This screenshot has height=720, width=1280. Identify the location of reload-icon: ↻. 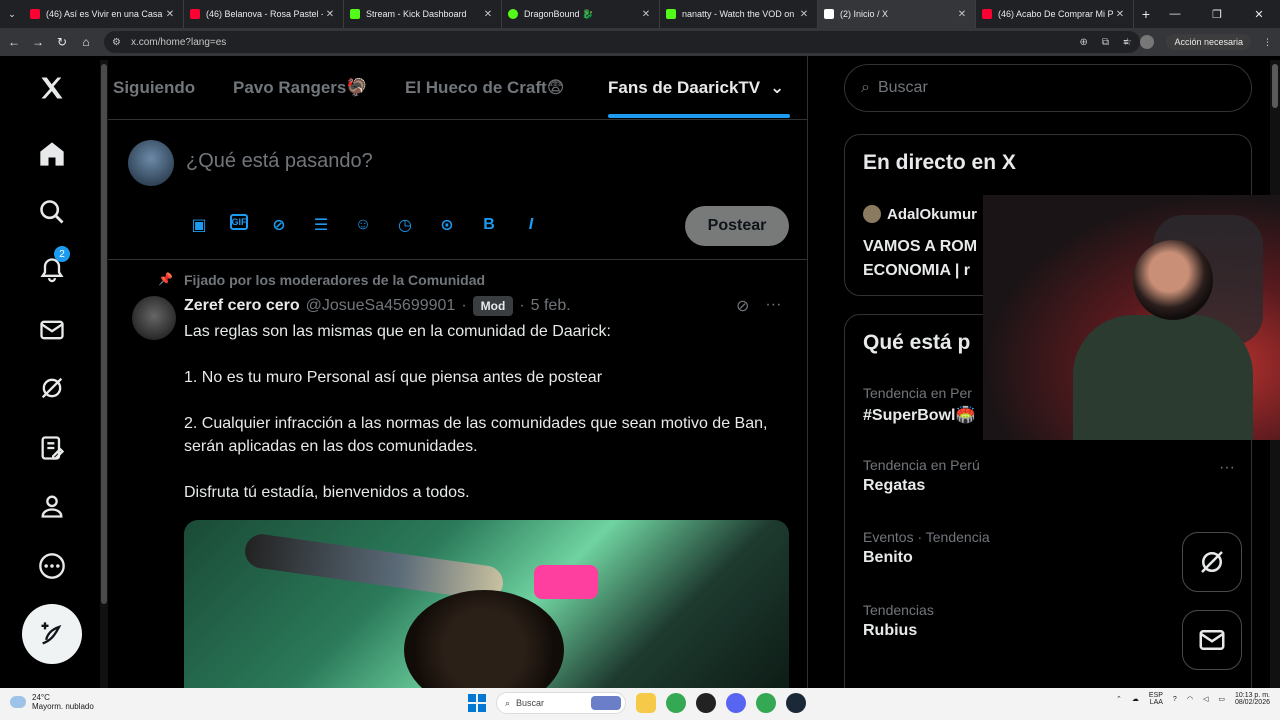
(62, 42).